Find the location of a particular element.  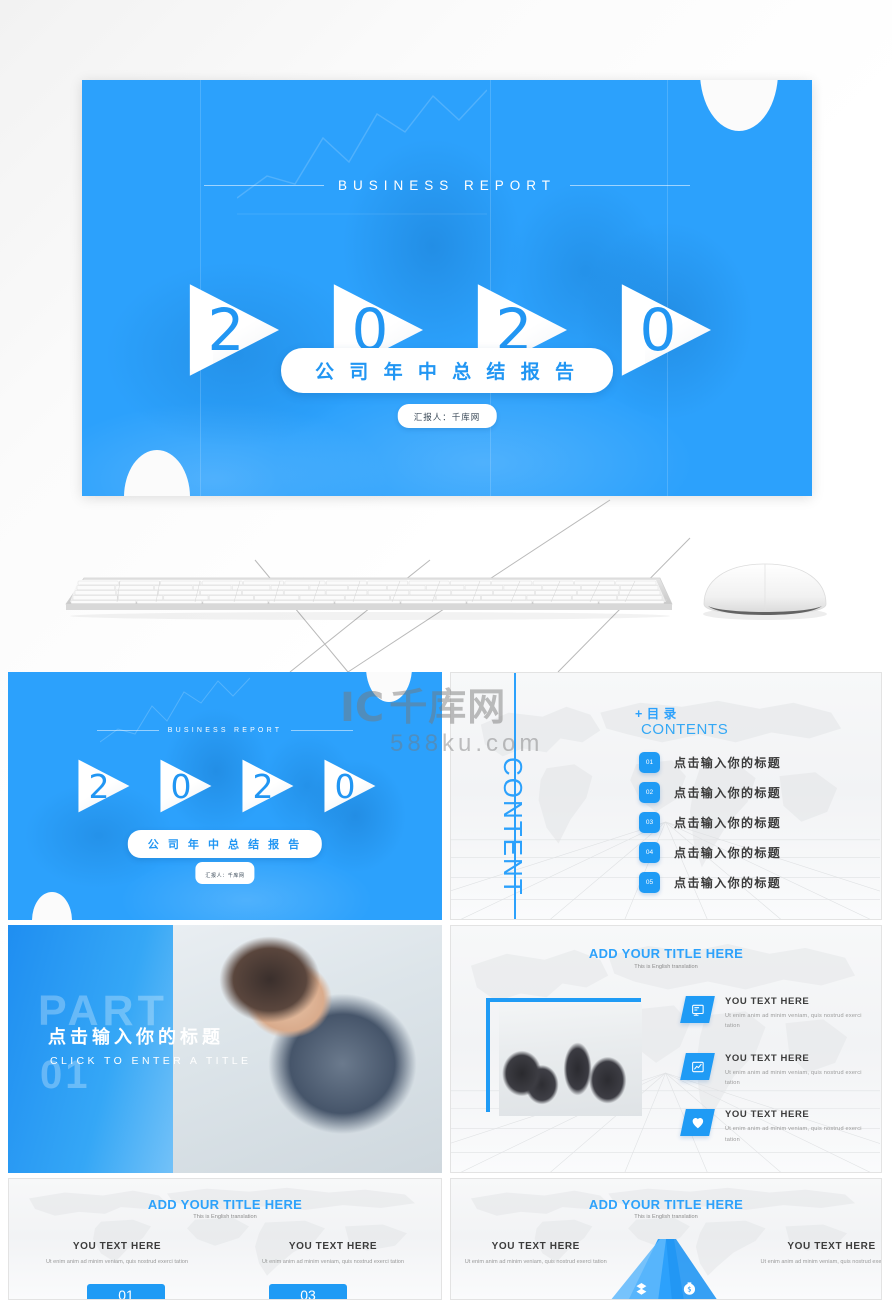

column-number-tab: 01 is located at coordinates (126, 1291).